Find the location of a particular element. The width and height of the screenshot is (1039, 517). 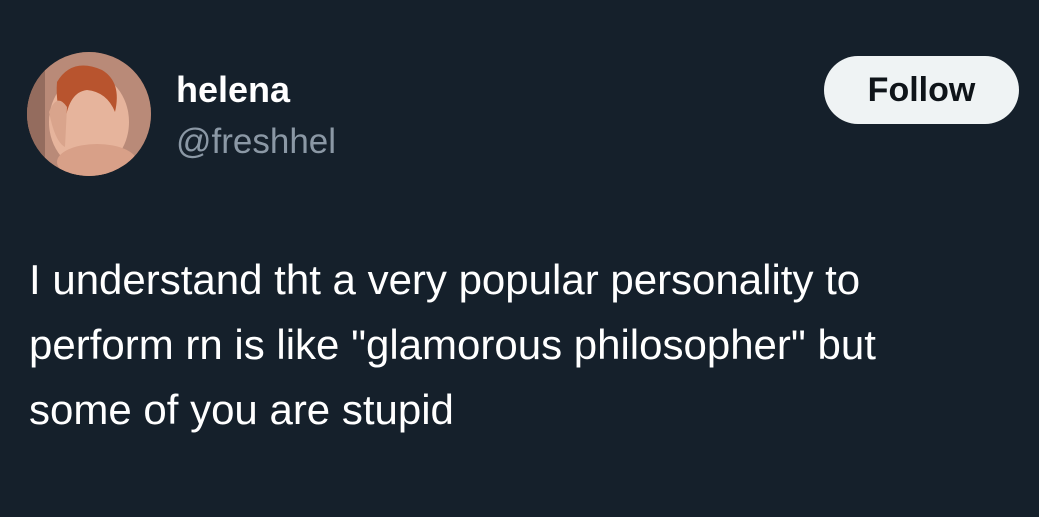

display-name: helena is located at coordinates (233, 90).